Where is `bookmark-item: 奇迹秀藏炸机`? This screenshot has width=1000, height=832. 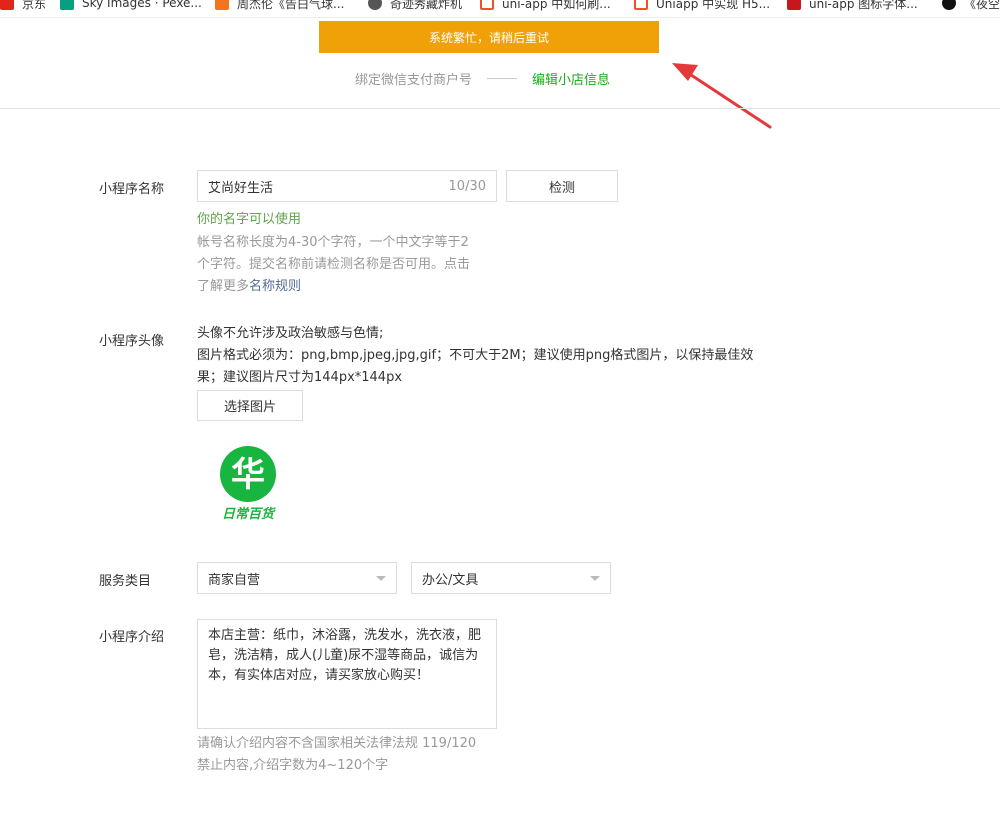 bookmark-item: 奇迹秀藏炸机 is located at coordinates (415, 6).